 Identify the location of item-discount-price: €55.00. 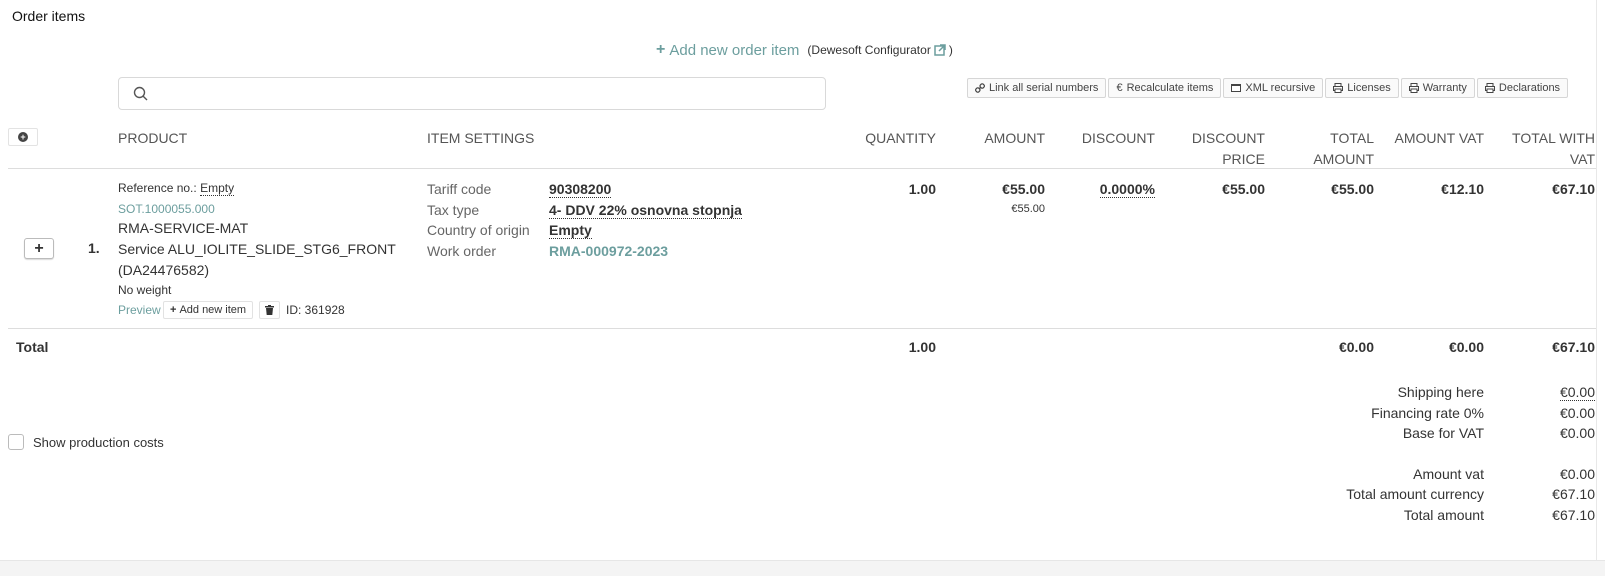
(1243, 189).